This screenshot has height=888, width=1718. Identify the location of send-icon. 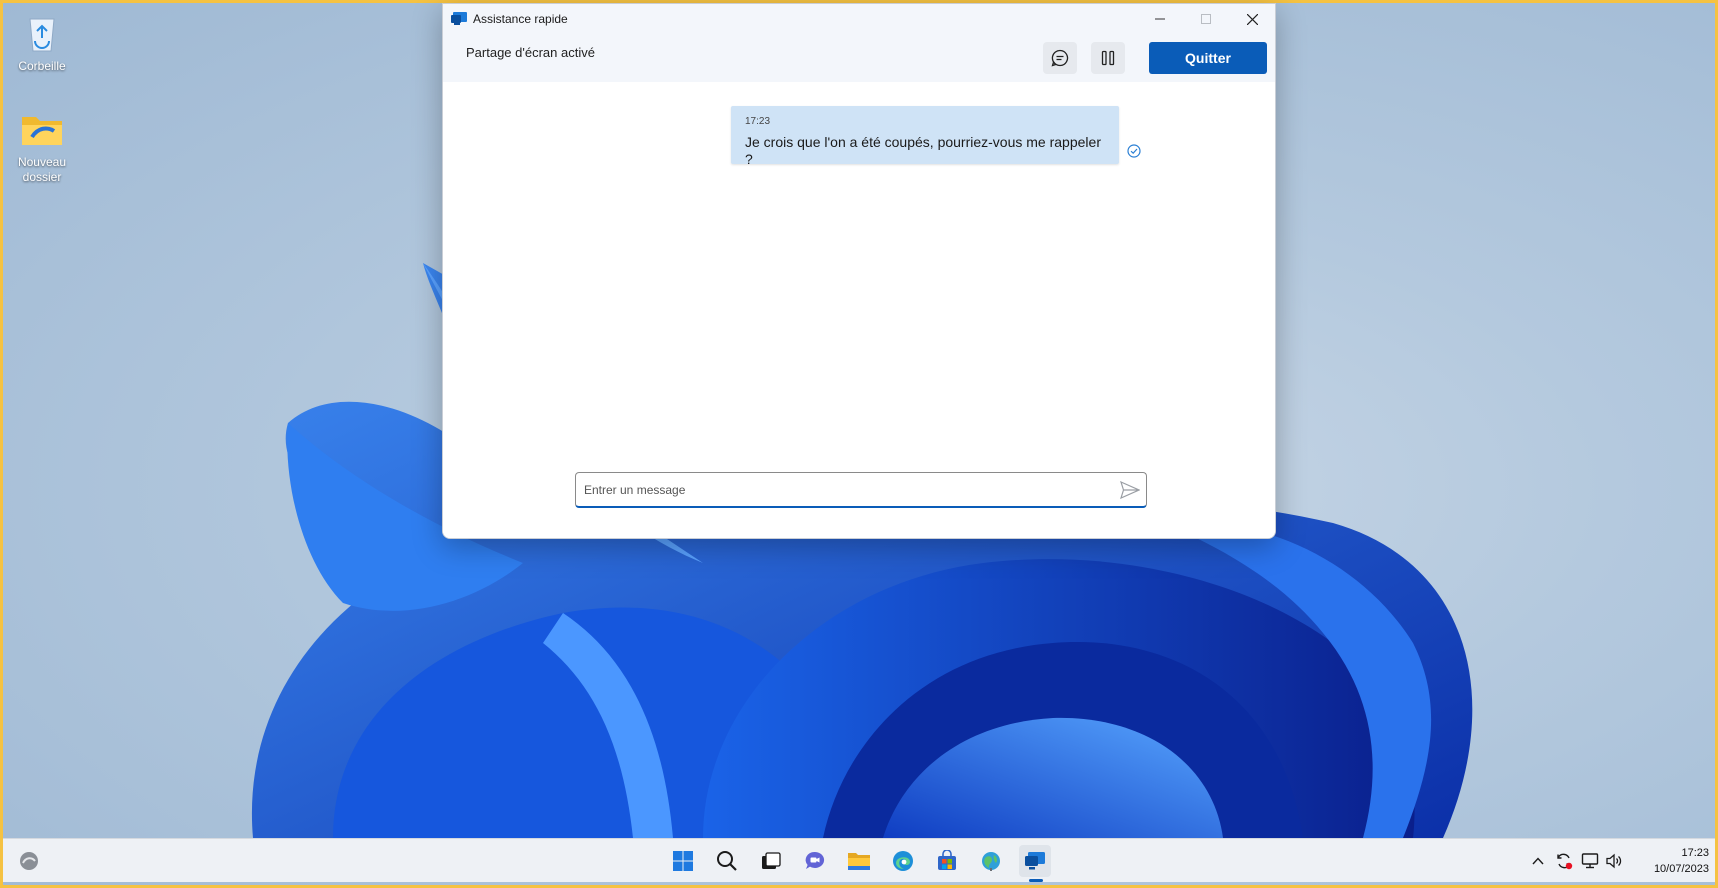
(1130, 490).